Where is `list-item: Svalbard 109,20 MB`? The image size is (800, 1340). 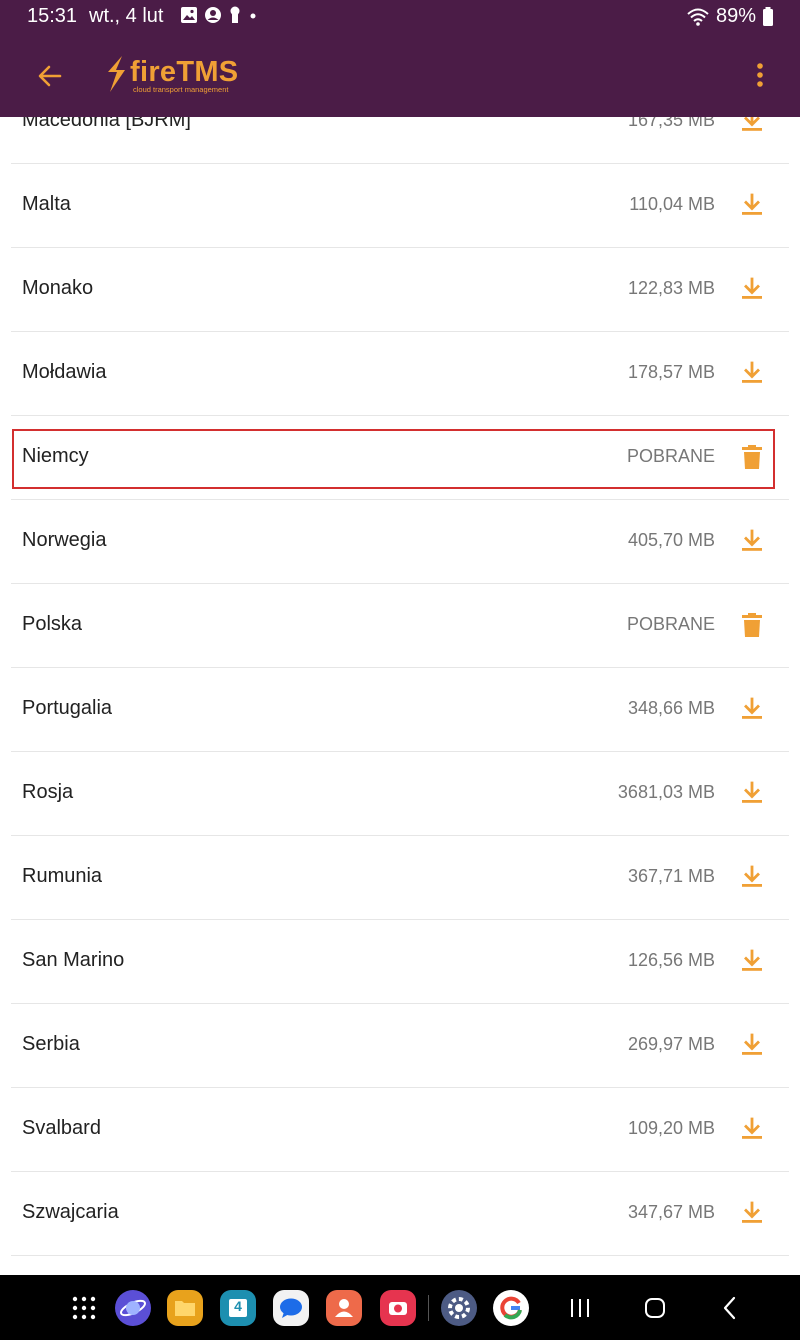
list-item: Svalbard 109,20 MB is located at coordinates (400, 1130).